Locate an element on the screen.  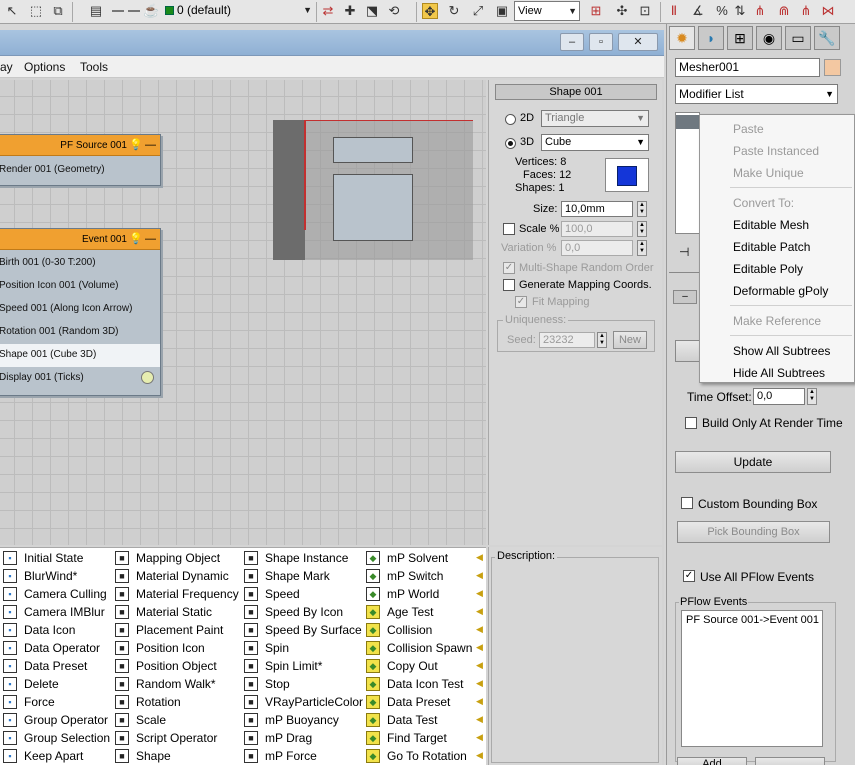
keyboard-shortcut-icon: ⊡ is located at coordinates (645, 11).